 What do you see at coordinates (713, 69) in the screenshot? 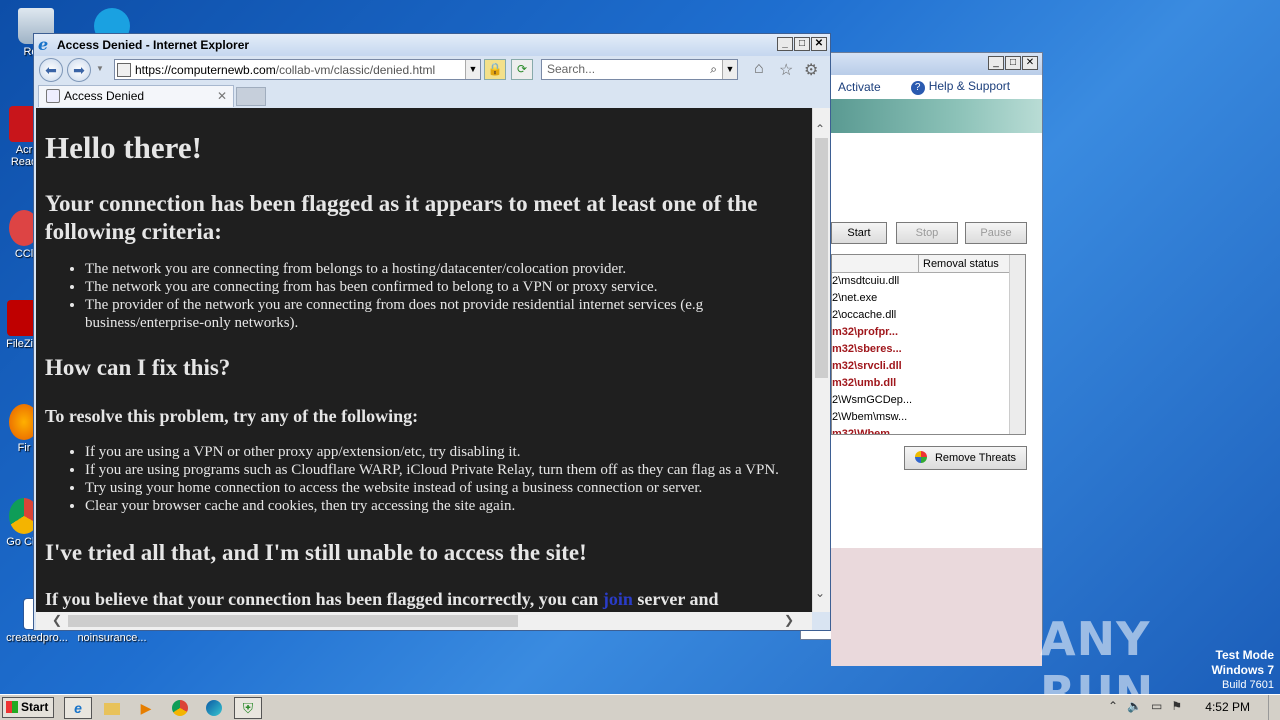
I see `search-icon: ⌕` at bounding box center [713, 69].